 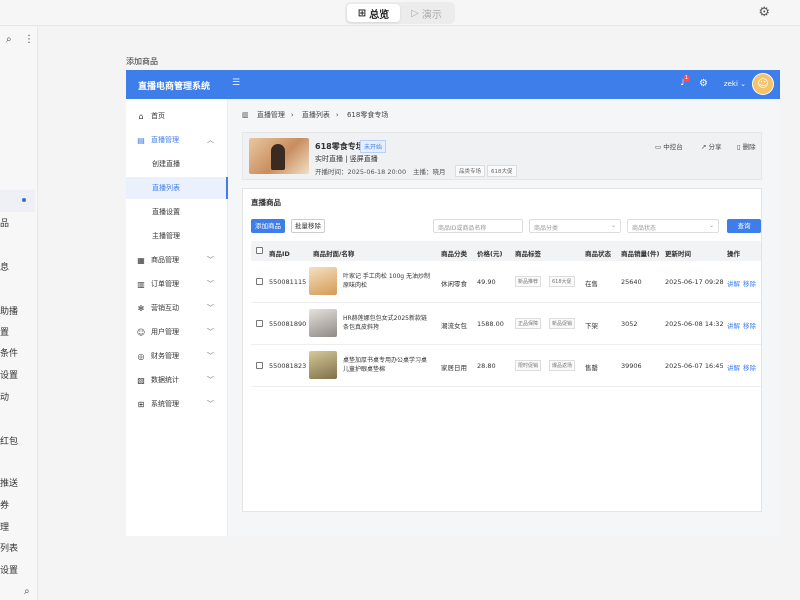 What do you see at coordinates (4, 222) in the screenshot?
I see `strip-item: 品` at bounding box center [4, 222].